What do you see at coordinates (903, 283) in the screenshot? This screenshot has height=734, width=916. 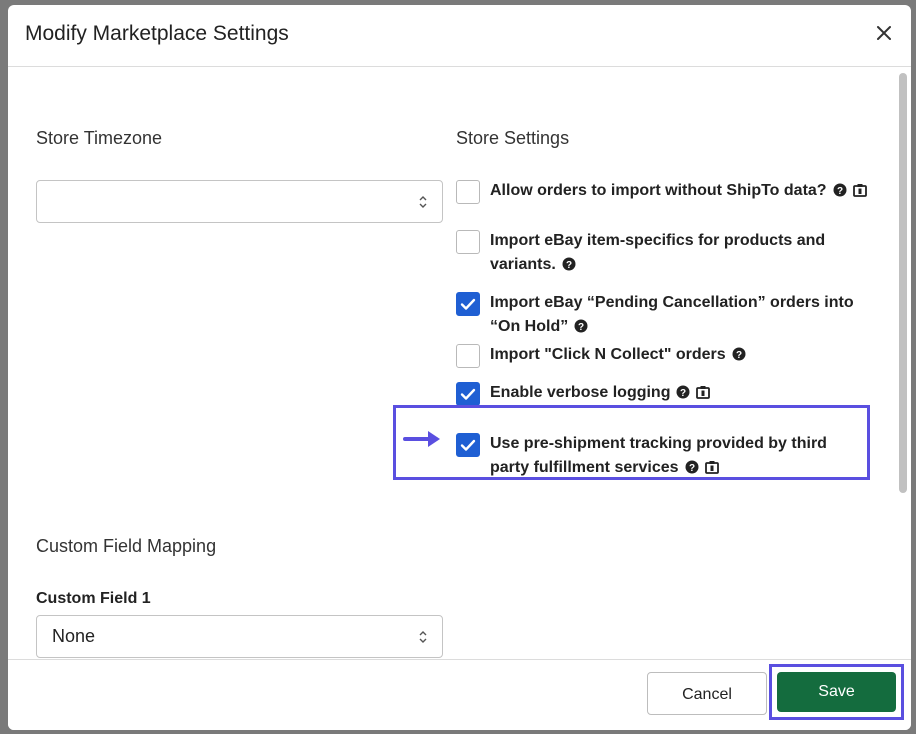 I see `scrollbar-thumb` at bounding box center [903, 283].